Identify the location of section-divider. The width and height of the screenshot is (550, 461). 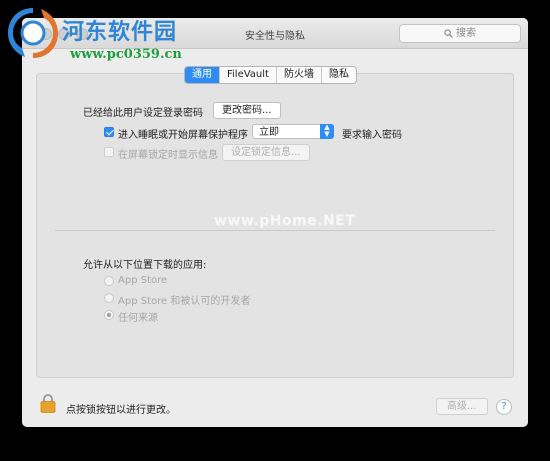
(275, 230).